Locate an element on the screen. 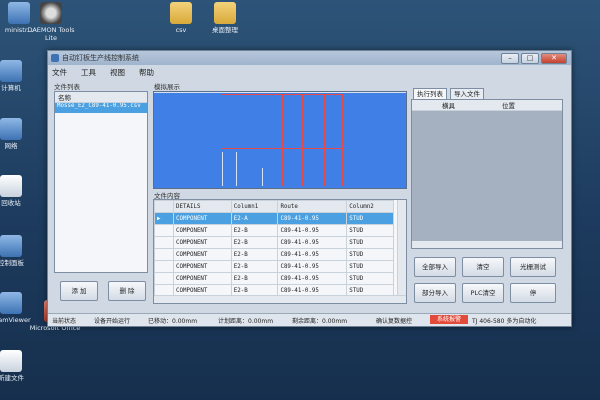 The width and height of the screenshot is (600, 400). simulation-canvas is located at coordinates (280, 140).